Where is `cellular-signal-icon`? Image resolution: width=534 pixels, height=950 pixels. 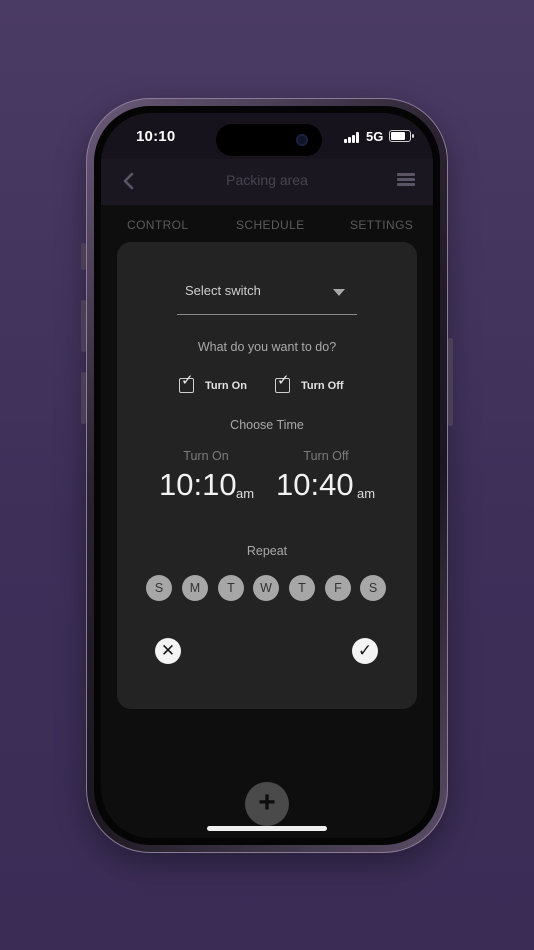
cellular-signal-icon is located at coordinates (352, 137).